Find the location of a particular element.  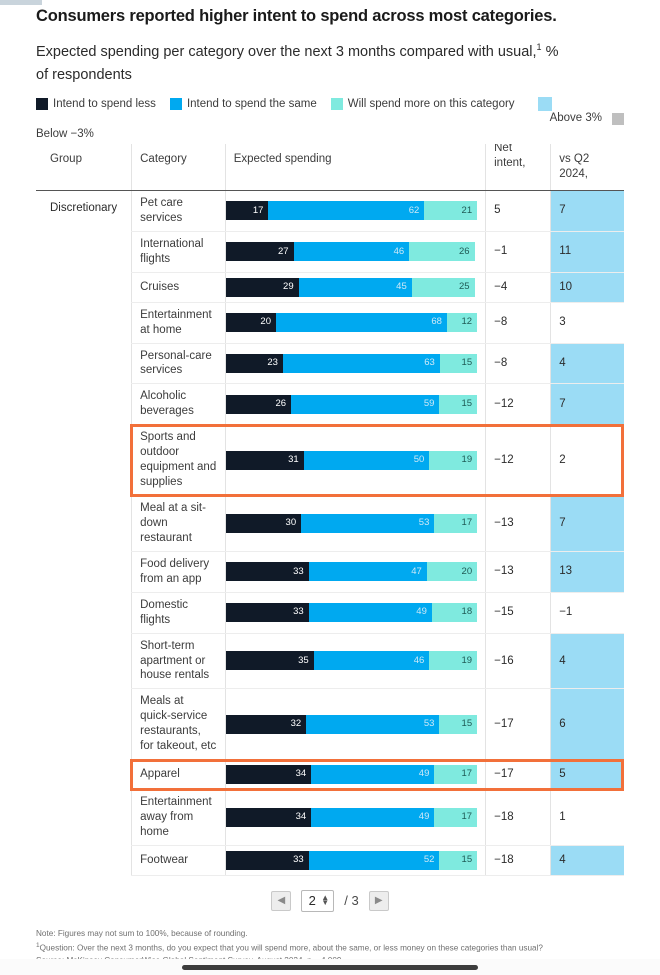

bar-segment-more: 21 is located at coordinates (451, 211).